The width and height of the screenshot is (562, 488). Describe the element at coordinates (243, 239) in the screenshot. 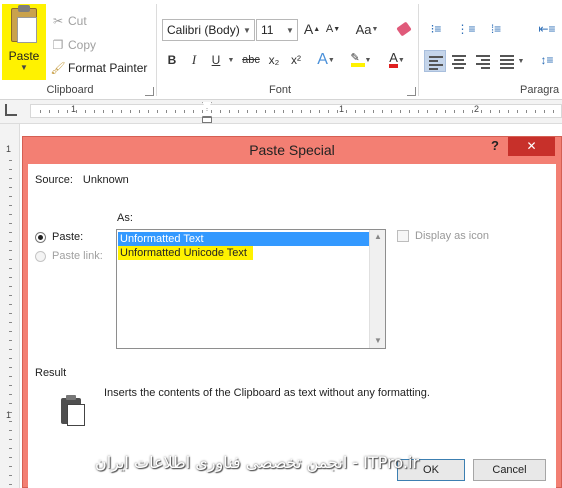

I see `list-item: Unformatted Text` at that location.